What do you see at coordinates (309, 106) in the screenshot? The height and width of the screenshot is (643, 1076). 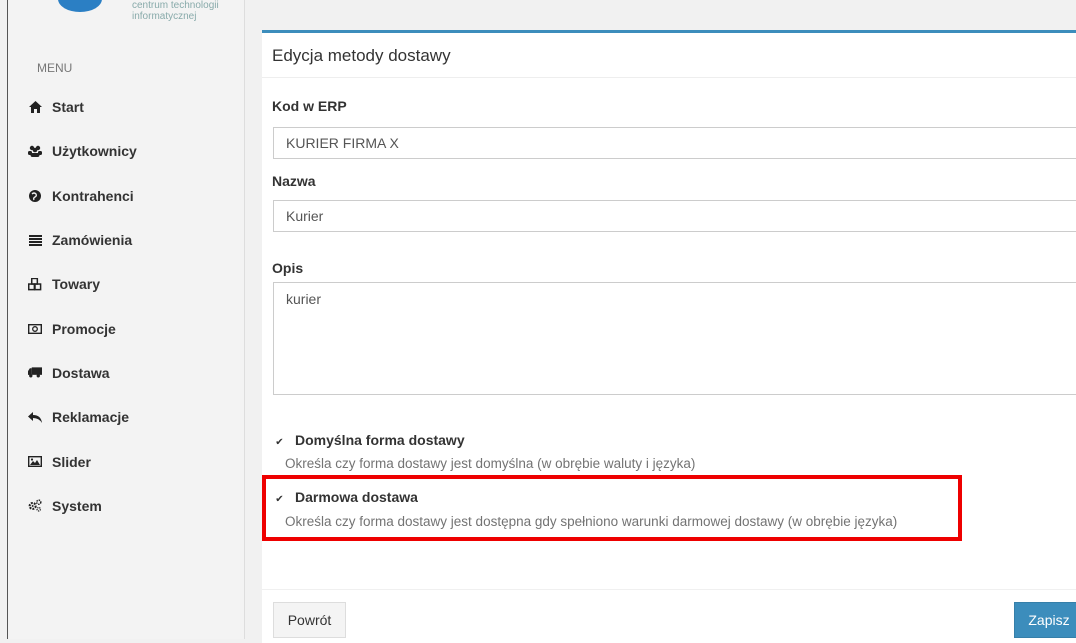 I see `erp-code-label: Kod w ERP` at bounding box center [309, 106].